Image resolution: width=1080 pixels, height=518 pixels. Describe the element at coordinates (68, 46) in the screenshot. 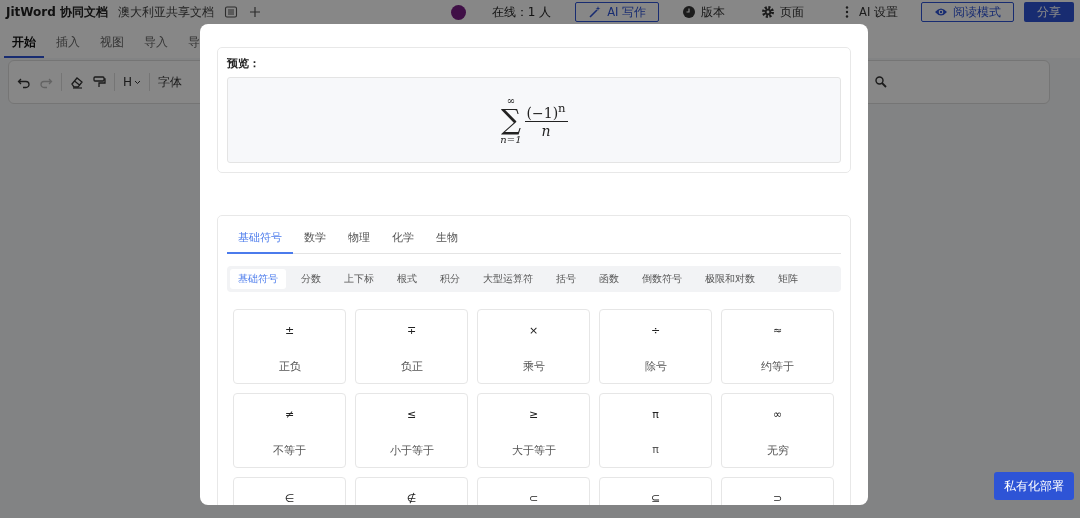

I see `menu-tab: 插入` at that location.